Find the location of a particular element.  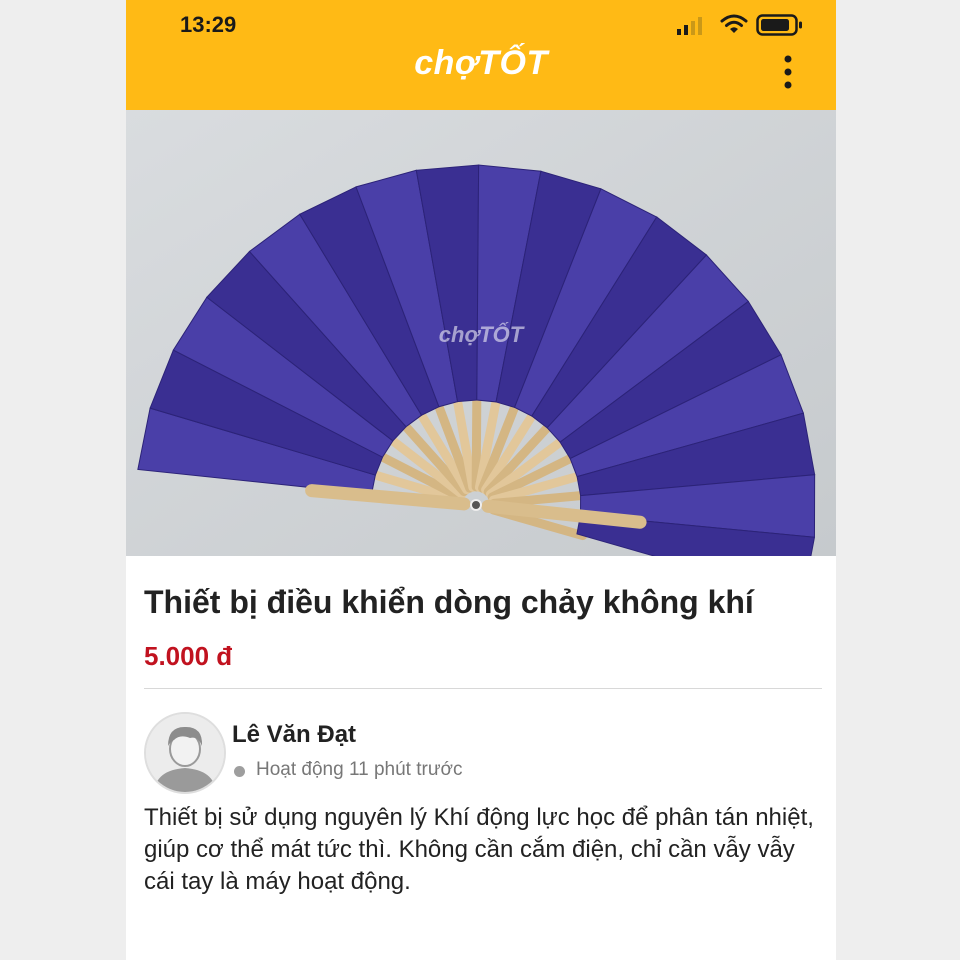

top-bar: 13:29 chợTỐT is located at coordinates (481, 55).